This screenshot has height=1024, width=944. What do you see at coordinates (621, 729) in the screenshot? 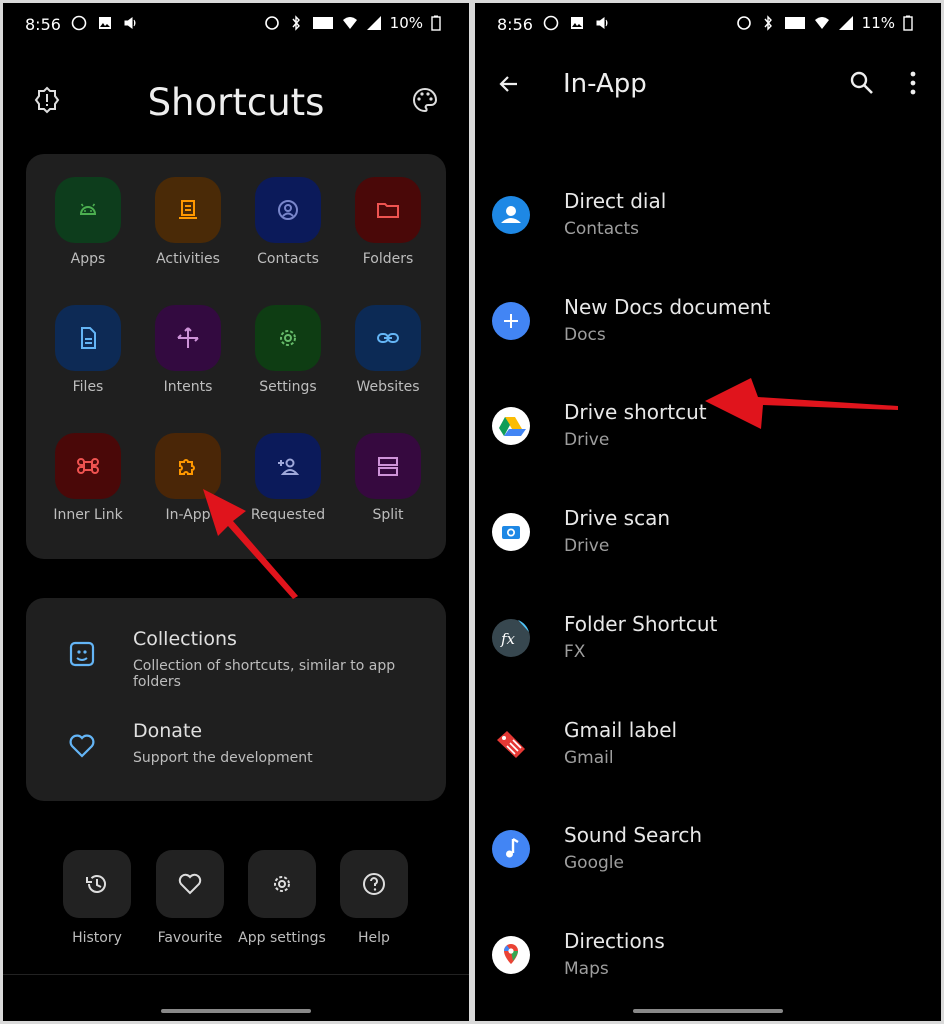
I see `shortcut-title: Gmail label` at bounding box center [621, 729].